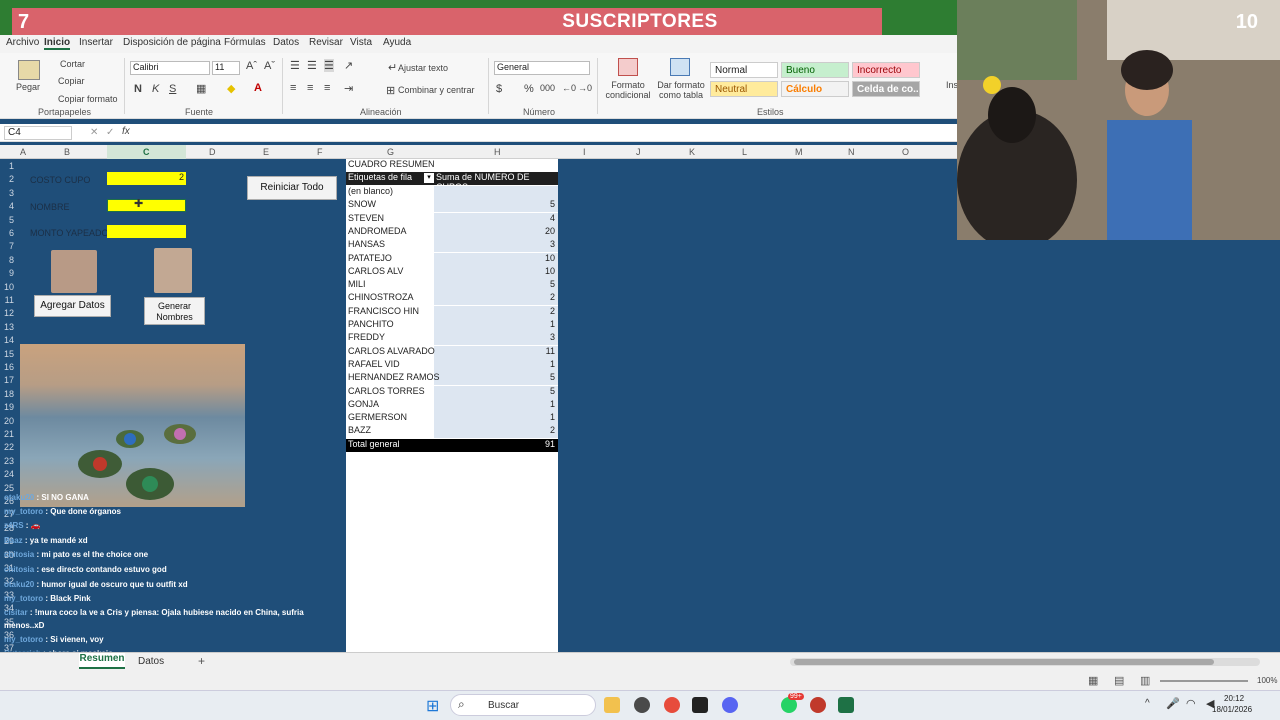 The width and height of the screenshot is (1280, 720). I want to click on cut-button: Cortar, so click(72, 64).